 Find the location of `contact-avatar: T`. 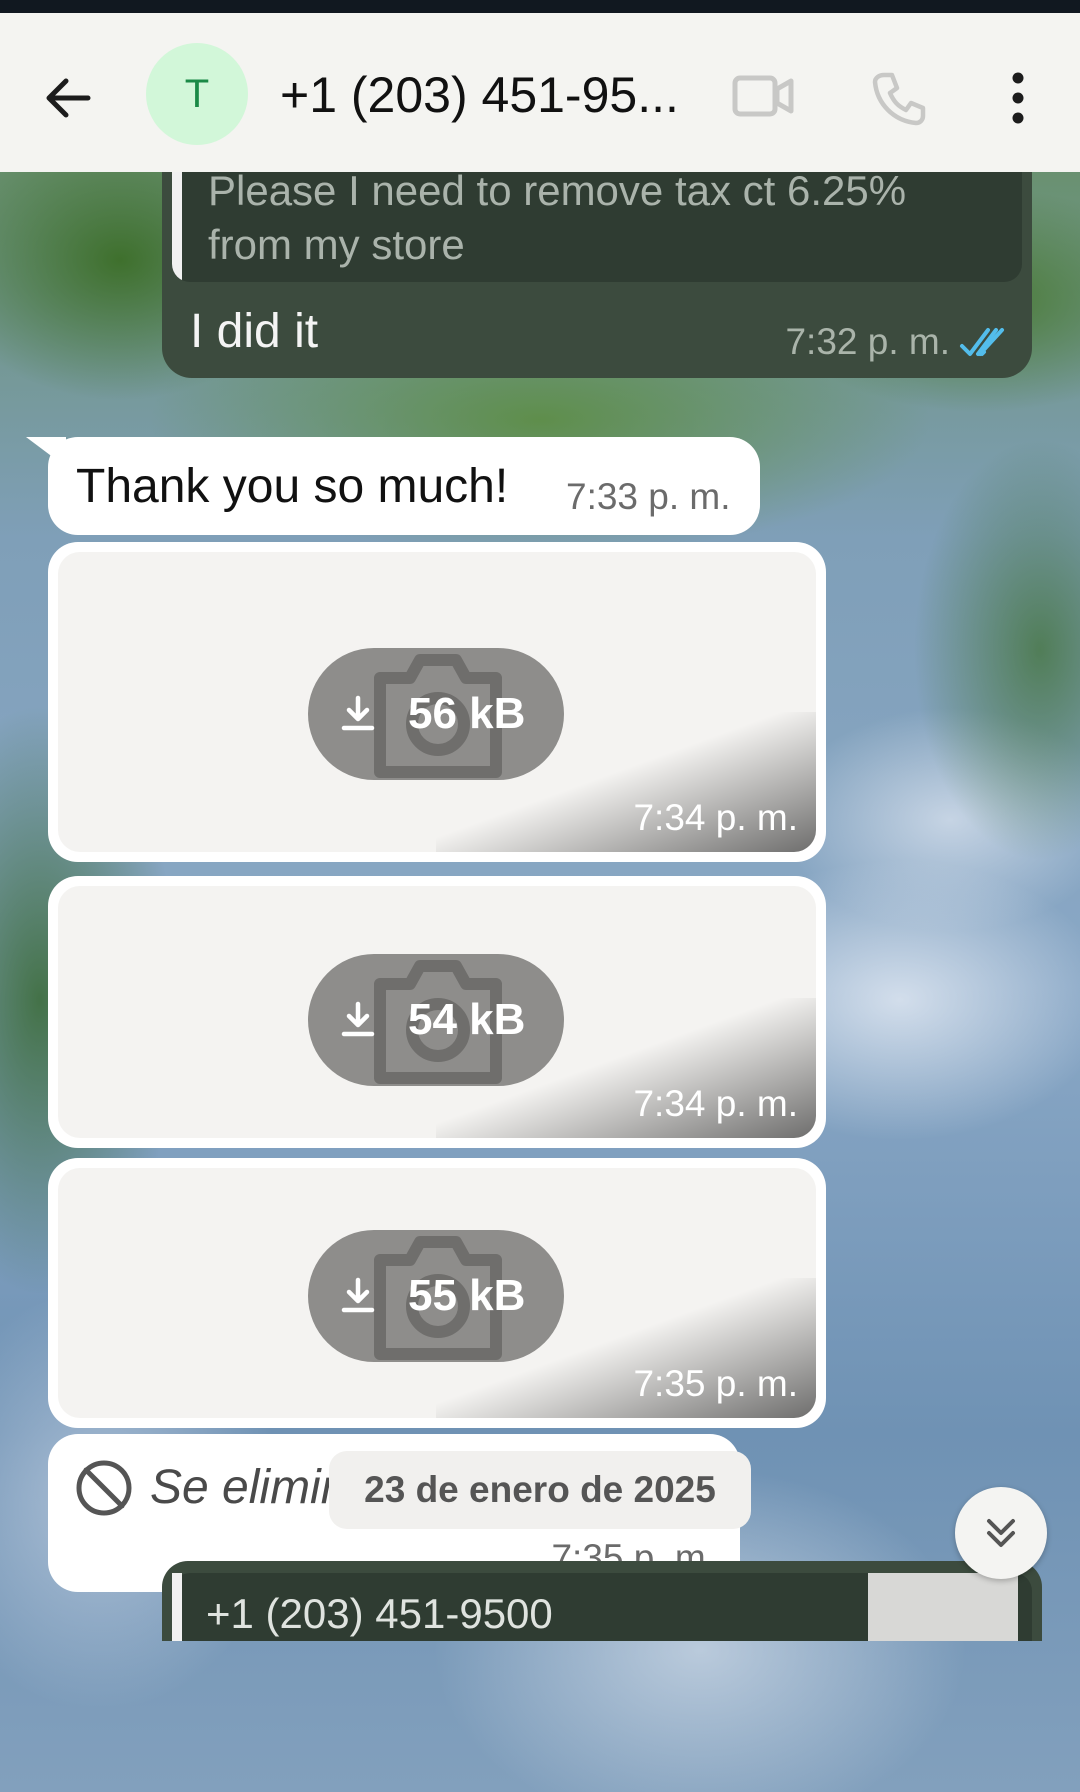

contact-avatar: T is located at coordinates (197, 94).